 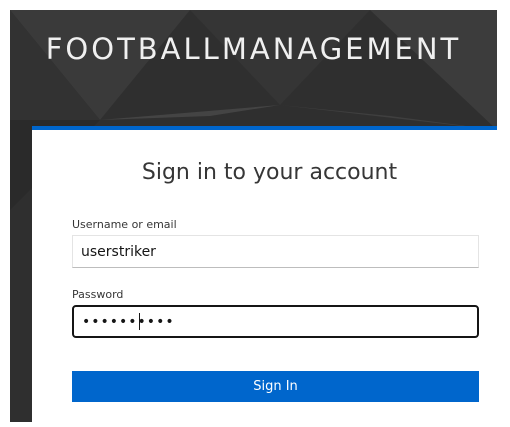 I want to click on username-label: Username or email, so click(x=124, y=224).